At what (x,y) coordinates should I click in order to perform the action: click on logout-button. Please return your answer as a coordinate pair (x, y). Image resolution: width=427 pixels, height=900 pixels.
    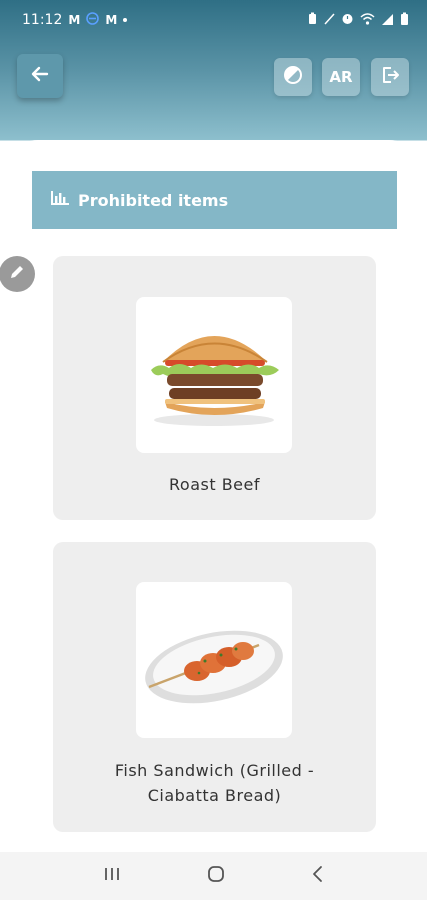
    Looking at the image, I should click on (390, 77).